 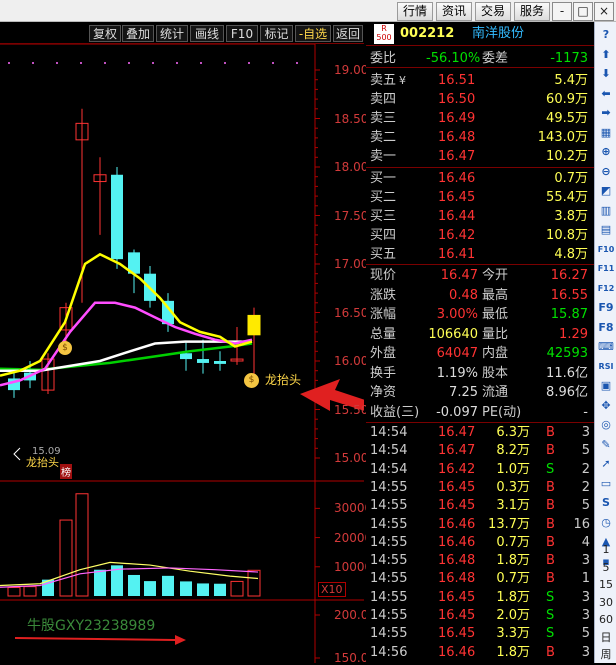 I want to click on book-divider, so click(x=480, y=167).